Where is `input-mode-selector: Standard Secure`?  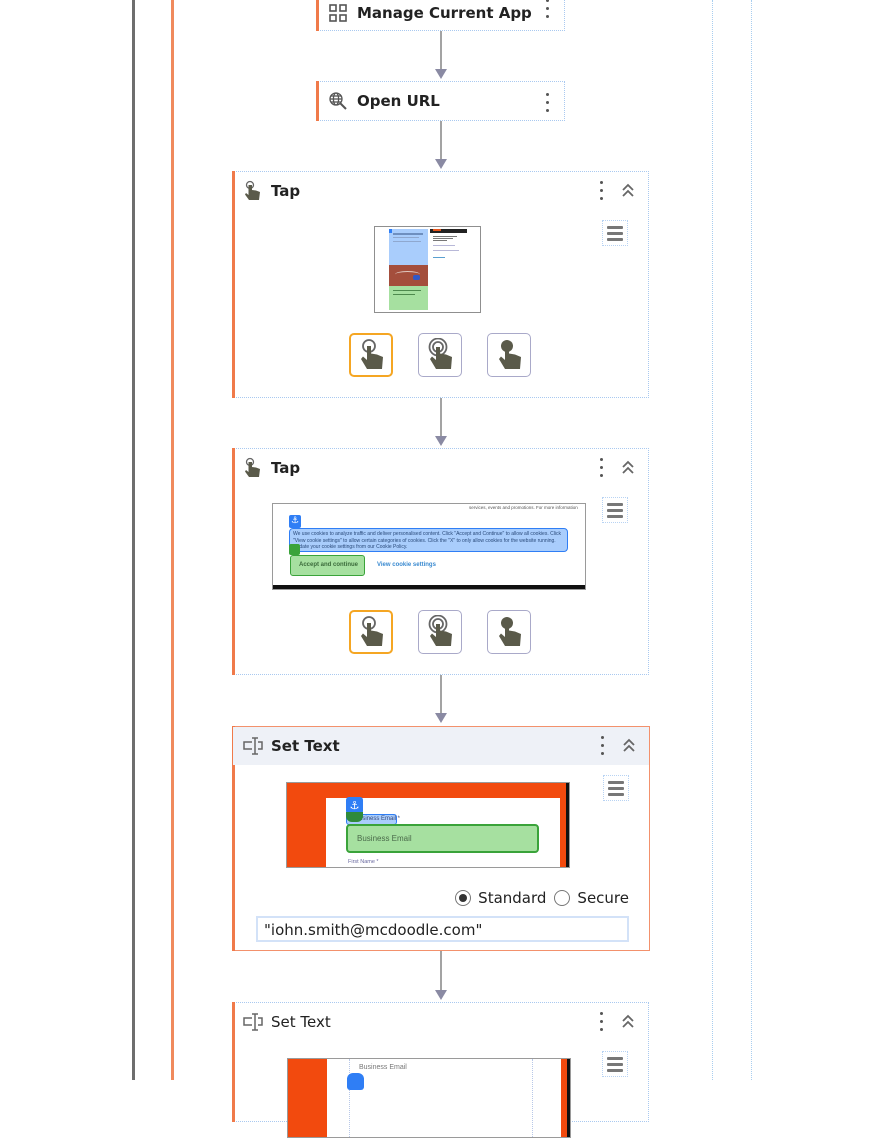
input-mode-selector: Standard Secure is located at coordinates (542, 898).